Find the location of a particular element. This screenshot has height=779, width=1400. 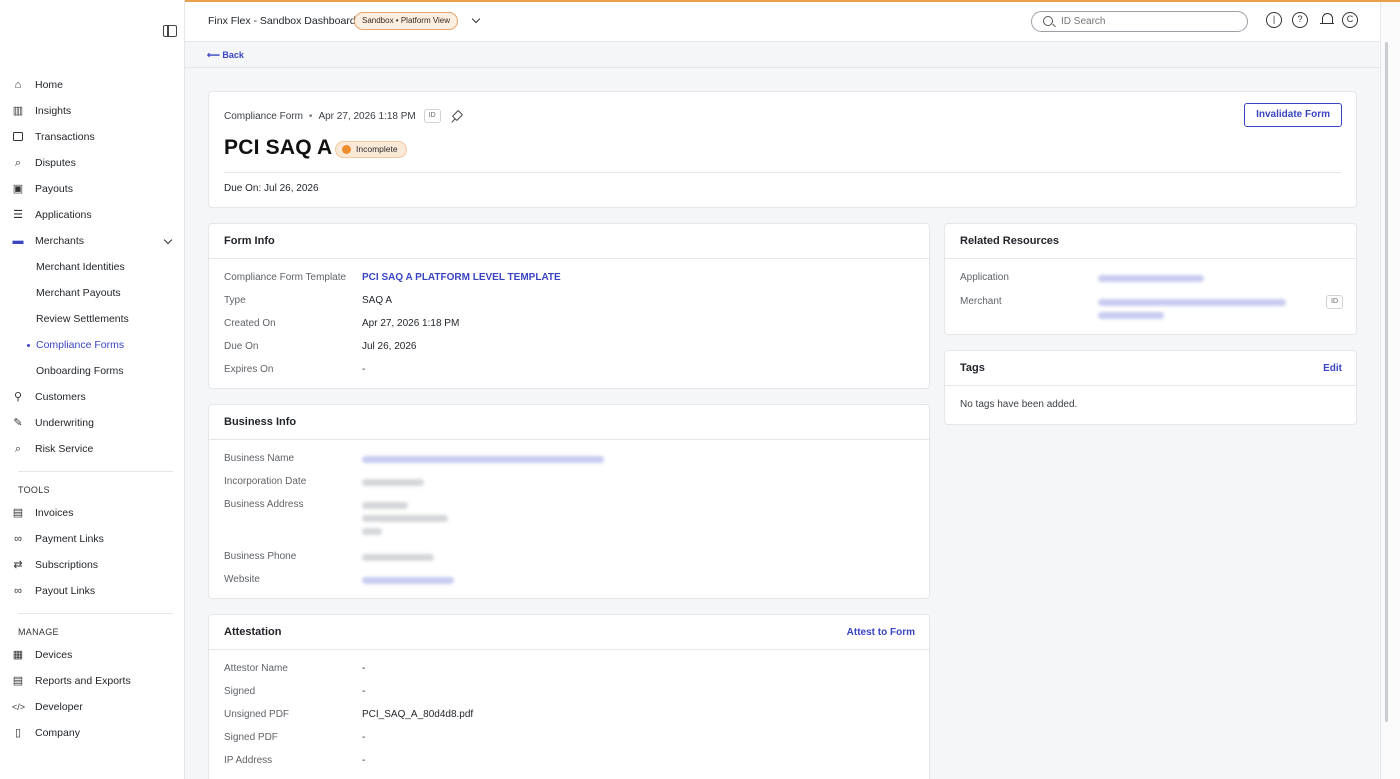

sidebar-item-label: Transactions is located at coordinates (65, 137).